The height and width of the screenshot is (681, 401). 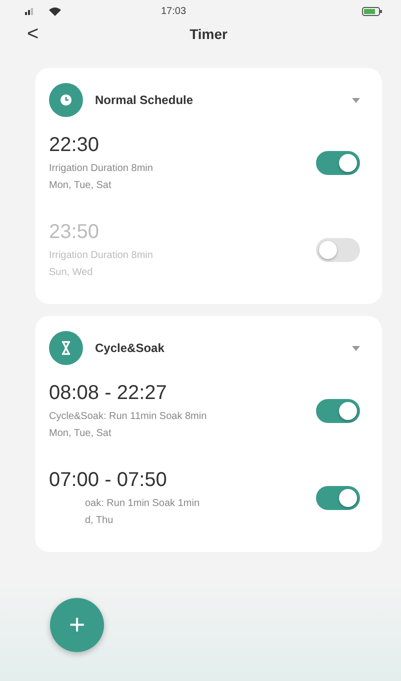 What do you see at coordinates (81, 520) in the screenshot?
I see `schedule-days: d, Thu` at bounding box center [81, 520].